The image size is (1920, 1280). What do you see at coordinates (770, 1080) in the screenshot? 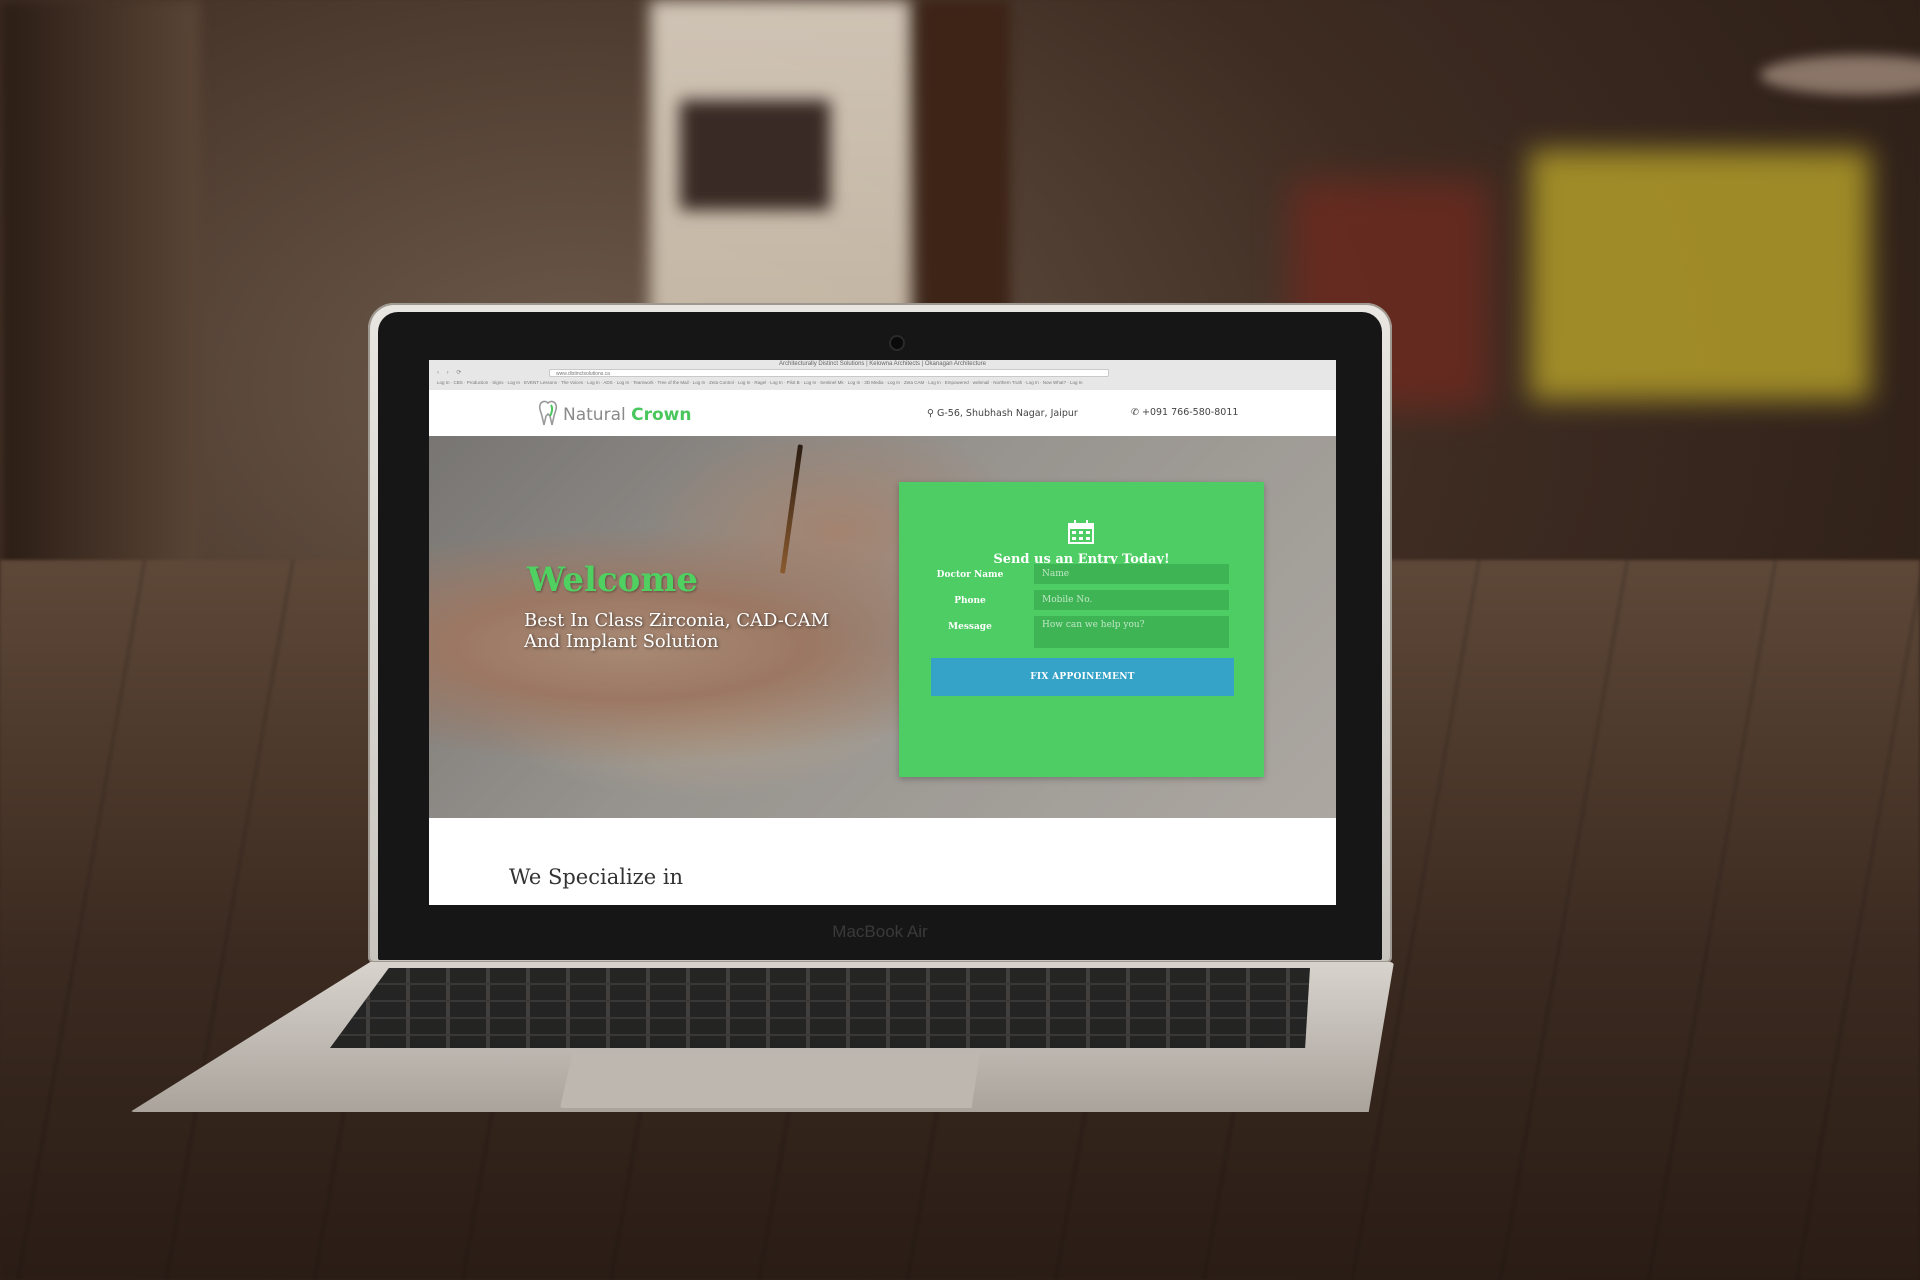
I see `laptop-trackpad` at bounding box center [770, 1080].